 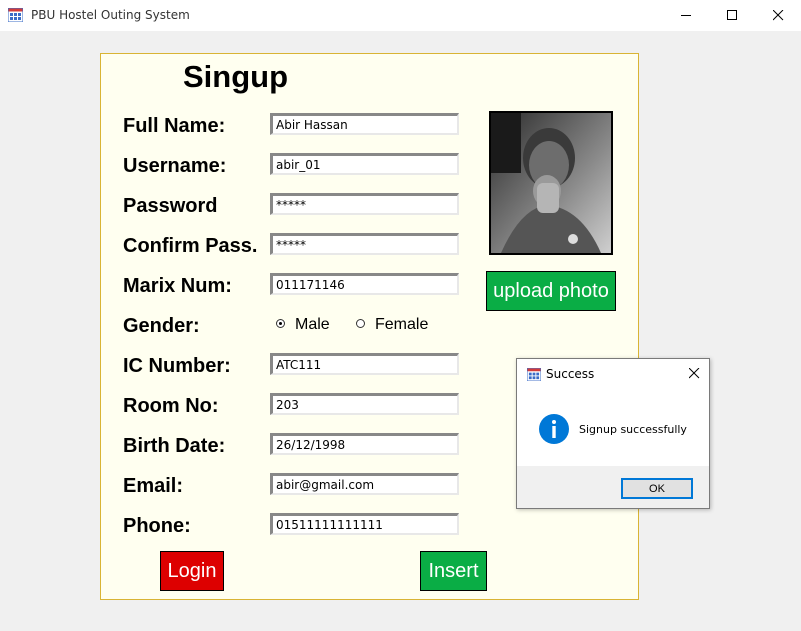 What do you see at coordinates (554, 429) in the screenshot?
I see `info-icon` at bounding box center [554, 429].